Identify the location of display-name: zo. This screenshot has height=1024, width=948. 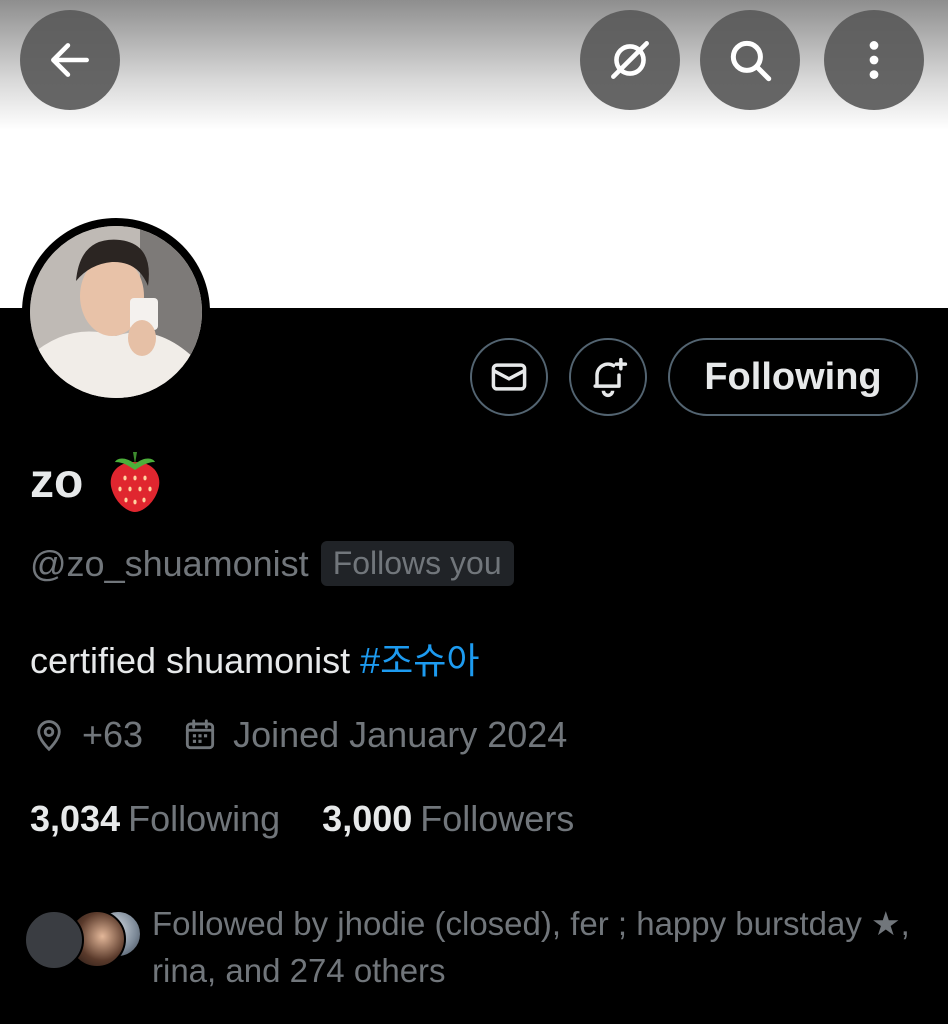
(57, 481).